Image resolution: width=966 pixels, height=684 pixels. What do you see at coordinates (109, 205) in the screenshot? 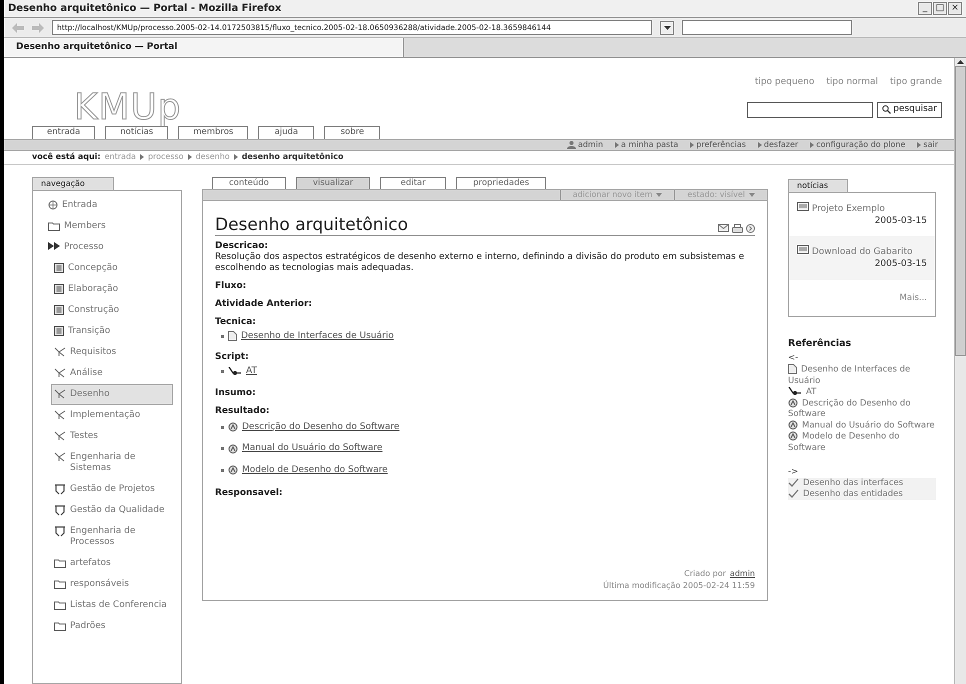
I see `navigation-item: Entrada` at bounding box center [109, 205].